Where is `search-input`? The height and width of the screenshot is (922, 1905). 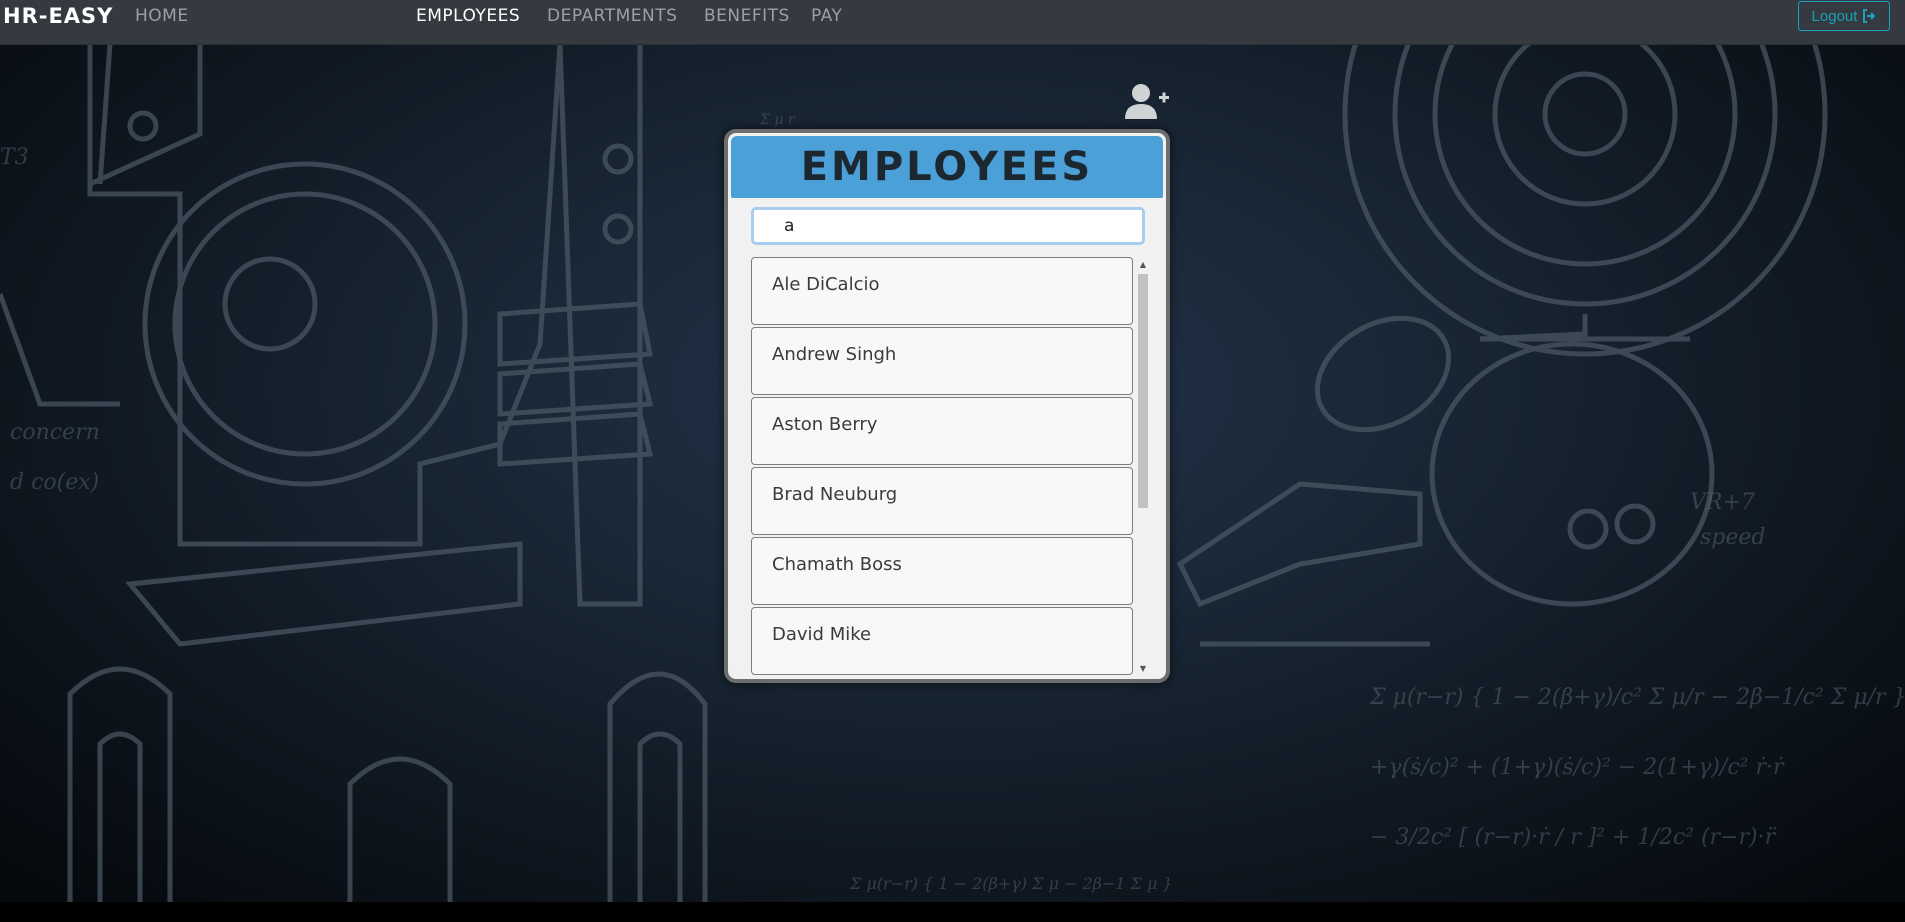
search-input is located at coordinates (948, 226).